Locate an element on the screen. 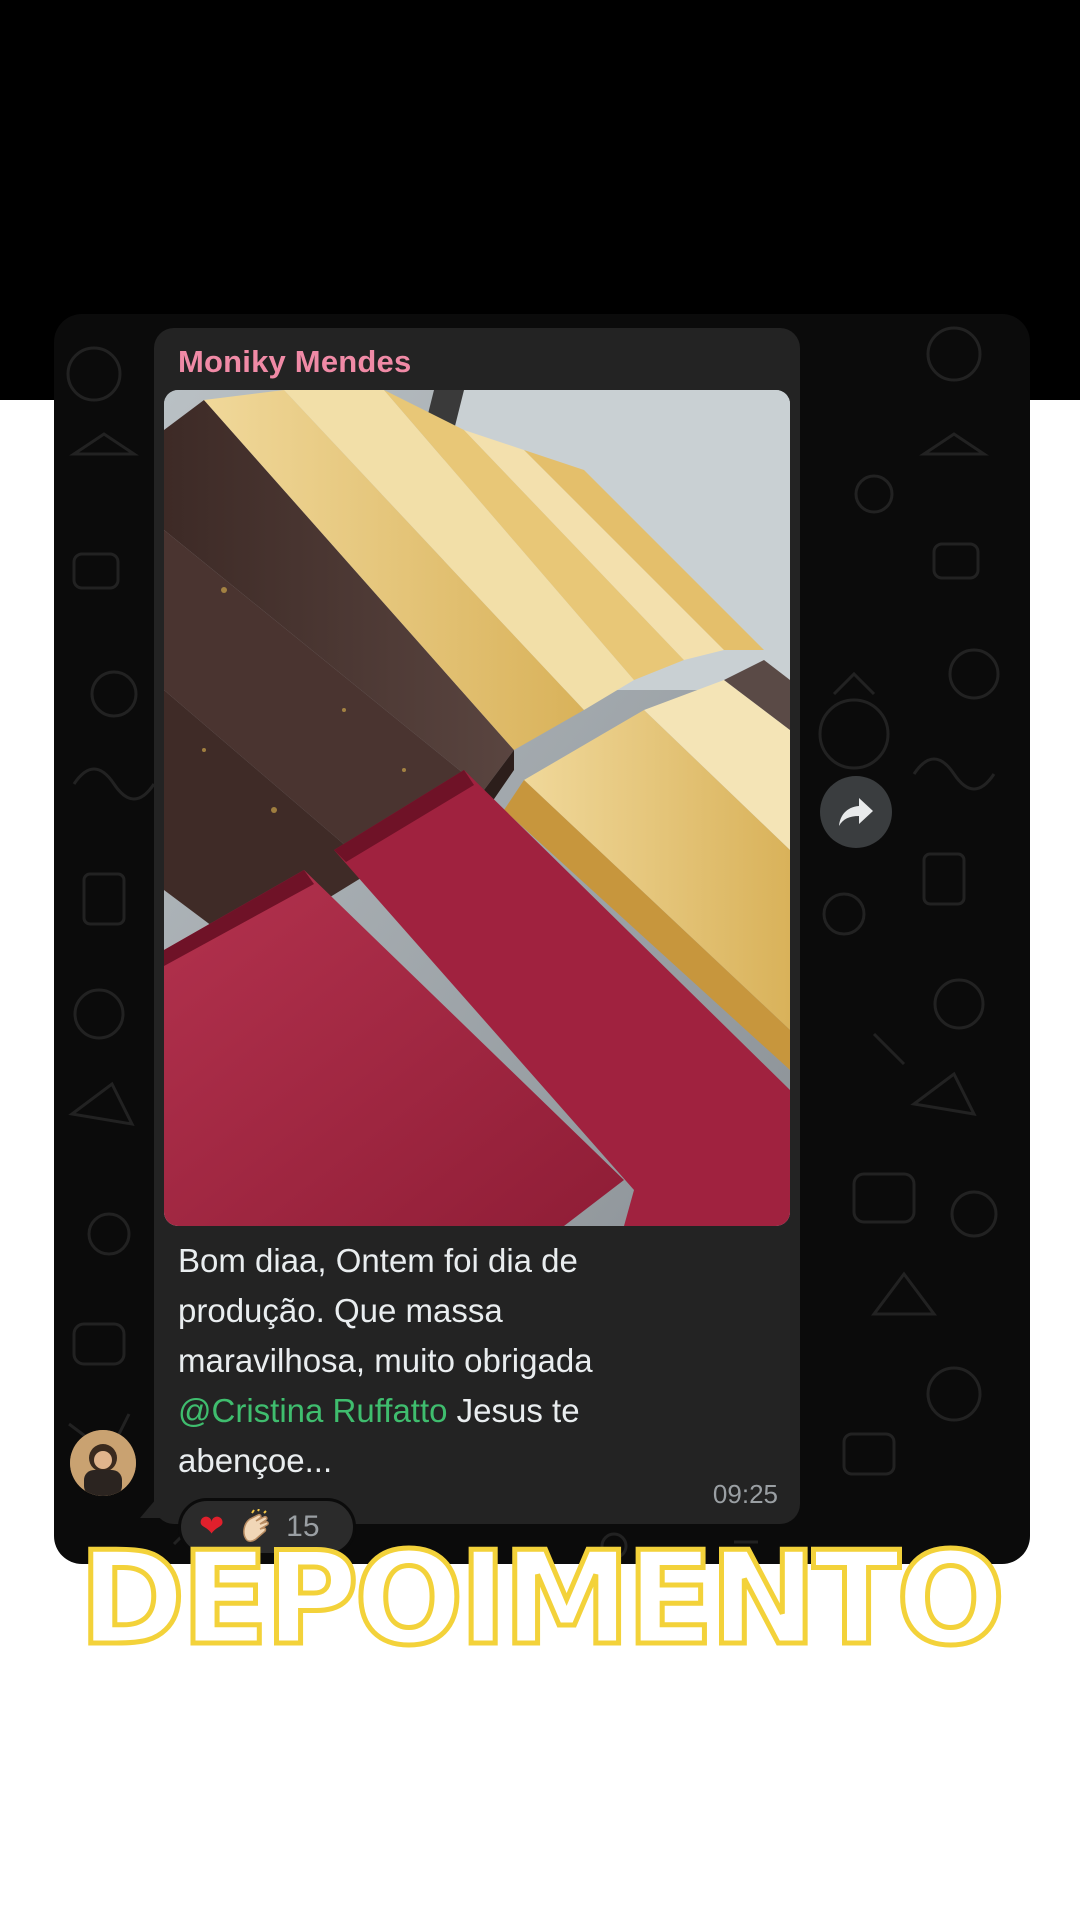 This screenshot has height=1920, width=1080. avatar-photo is located at coordinates (103, 1463).